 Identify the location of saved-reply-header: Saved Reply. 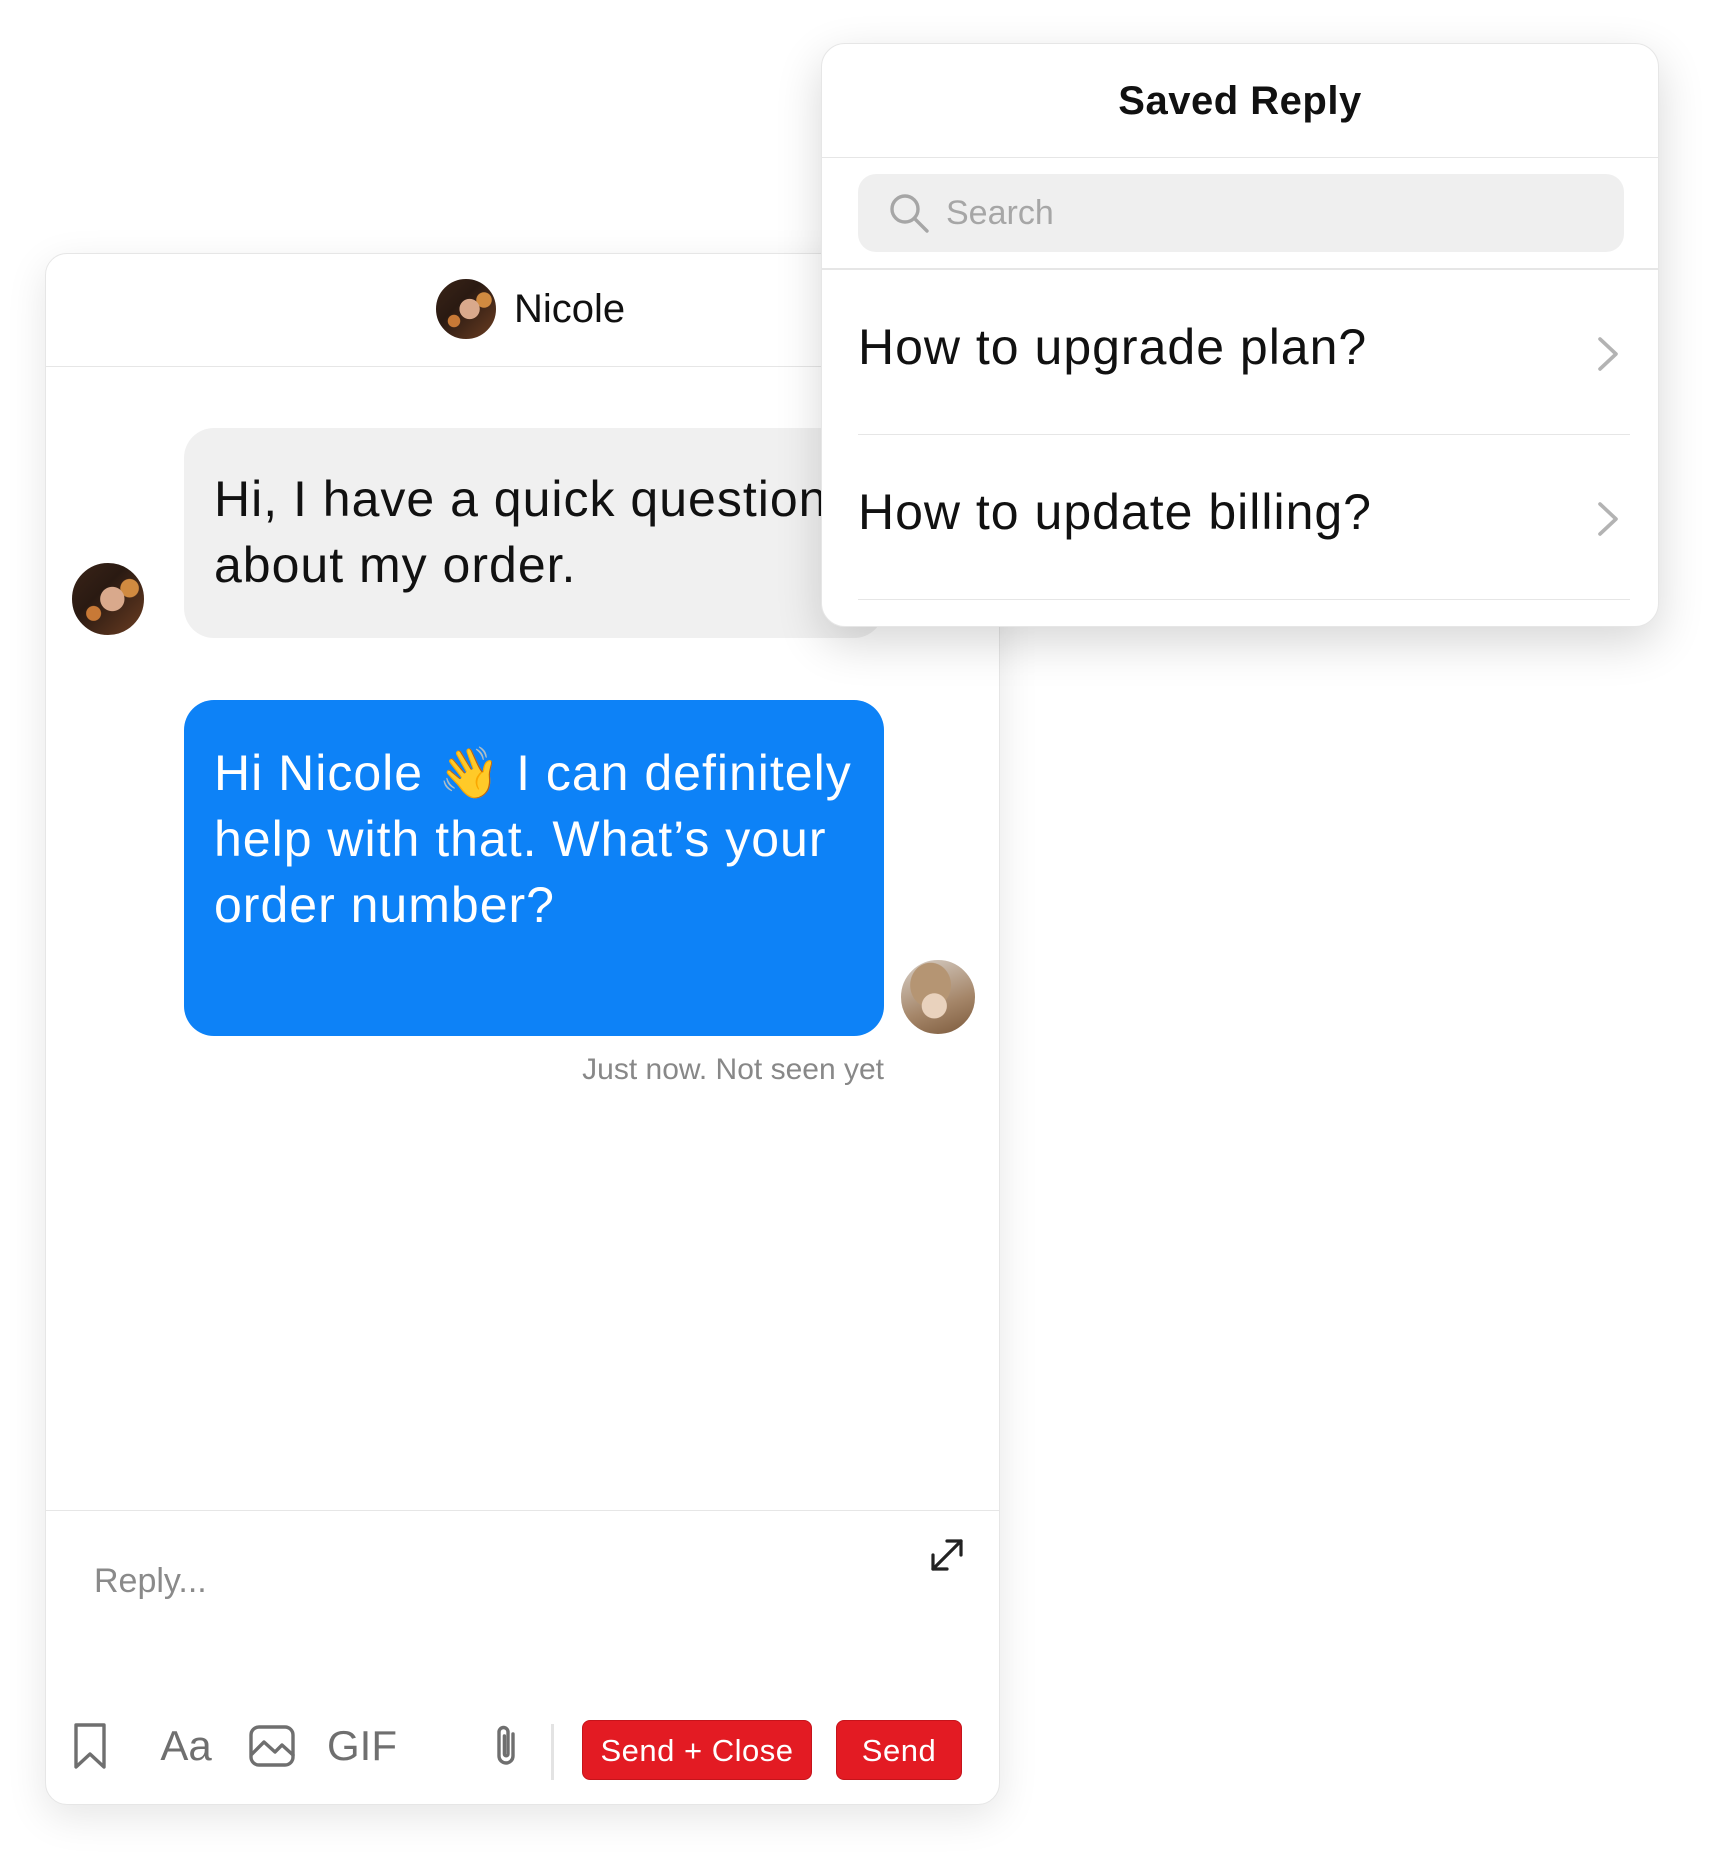
(1240, 101).